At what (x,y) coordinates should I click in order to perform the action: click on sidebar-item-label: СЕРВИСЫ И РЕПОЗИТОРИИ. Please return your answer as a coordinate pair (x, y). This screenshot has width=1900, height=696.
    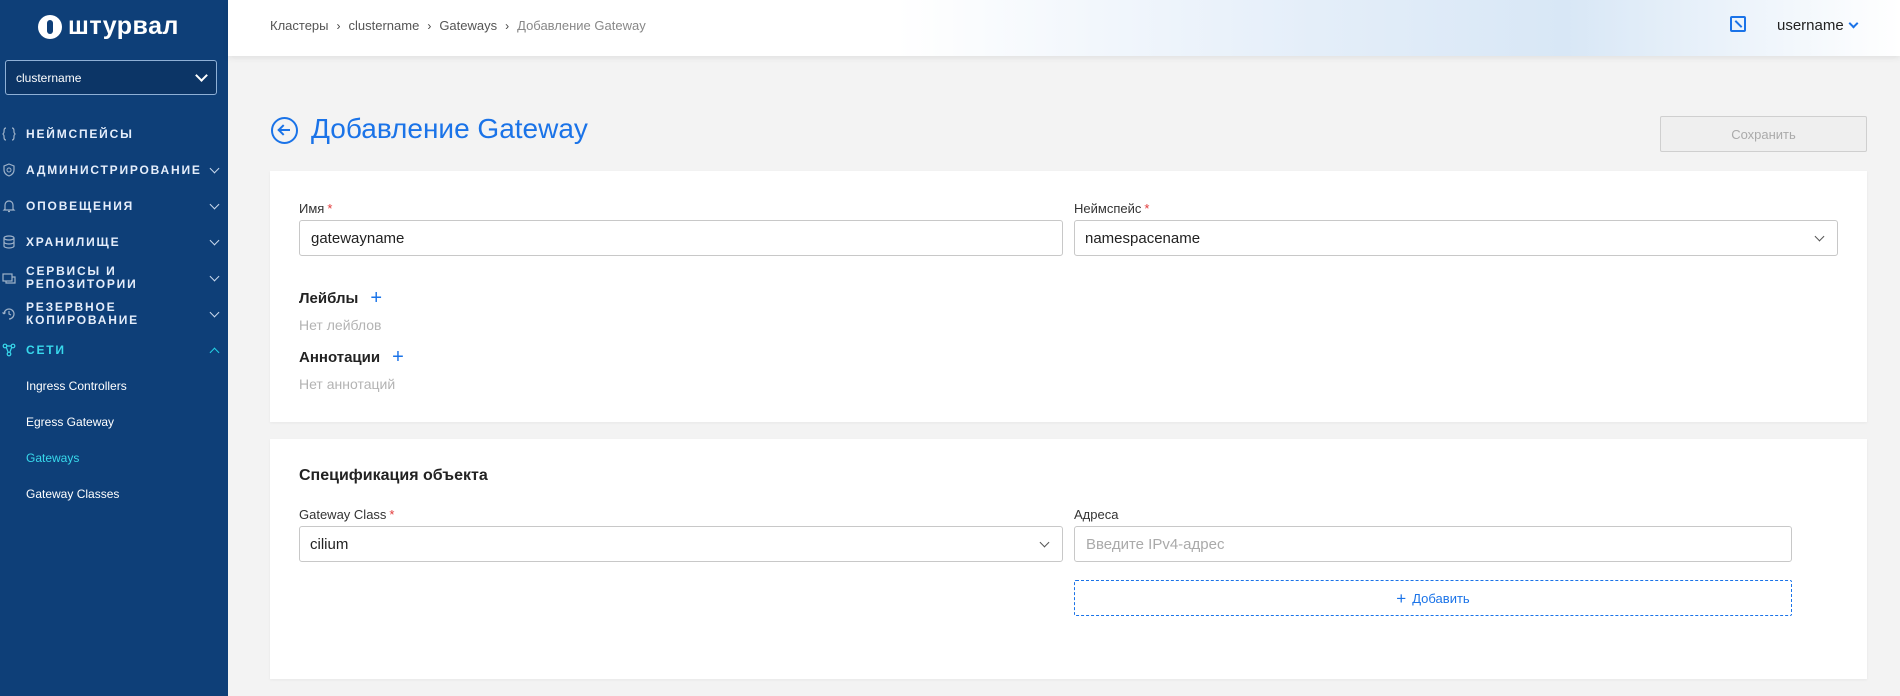
    Looking at the image, I should click on (82, 277).